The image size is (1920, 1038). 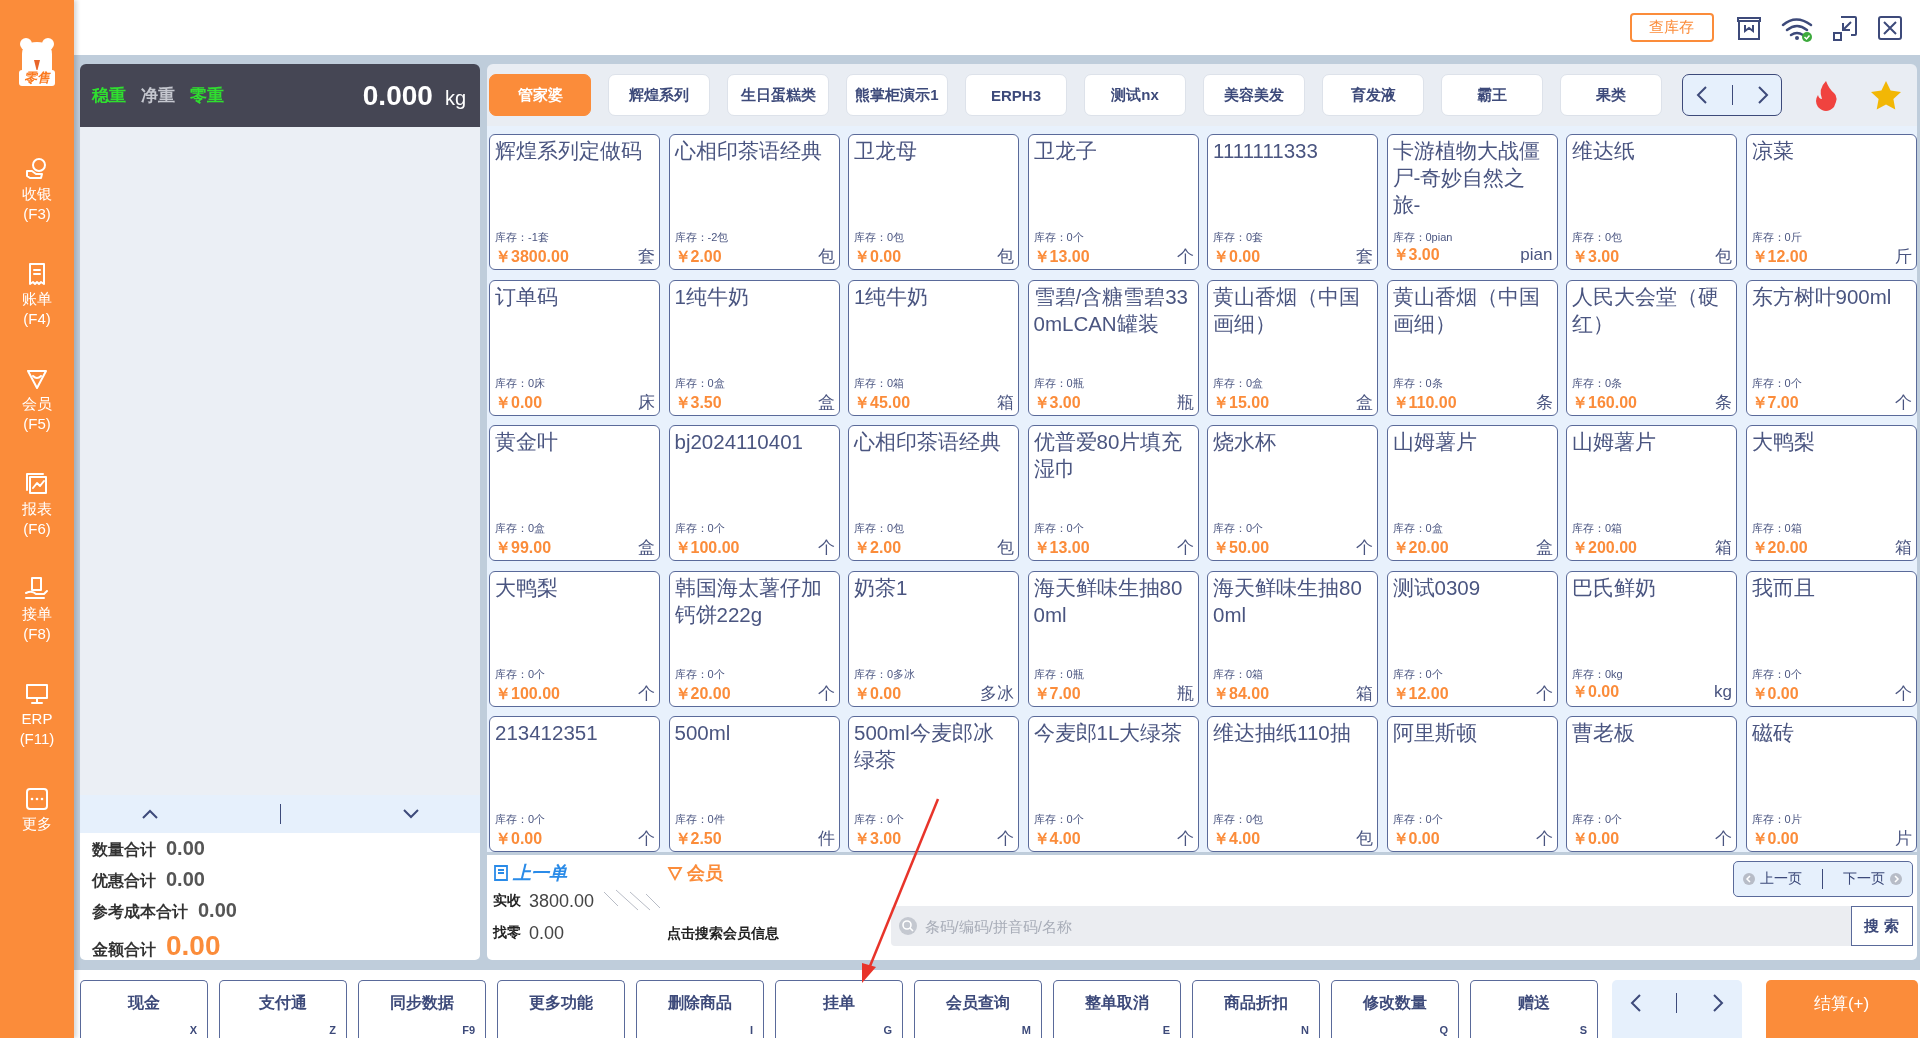 I want to click on action-button: 会员查询 M, so click(x=978, y=1009).